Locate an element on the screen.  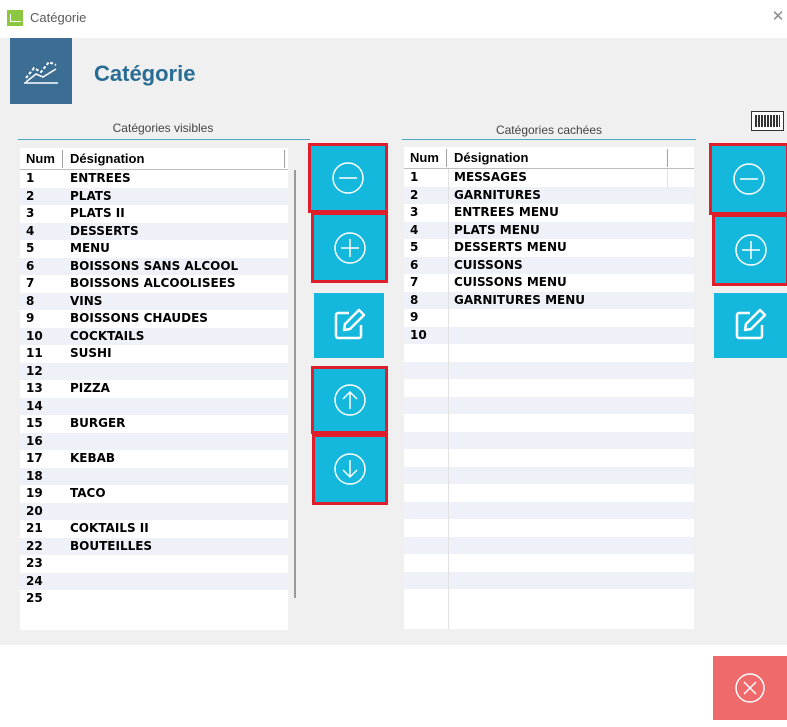
table-row: 2 PLATS is located at coordinates (154, 196).